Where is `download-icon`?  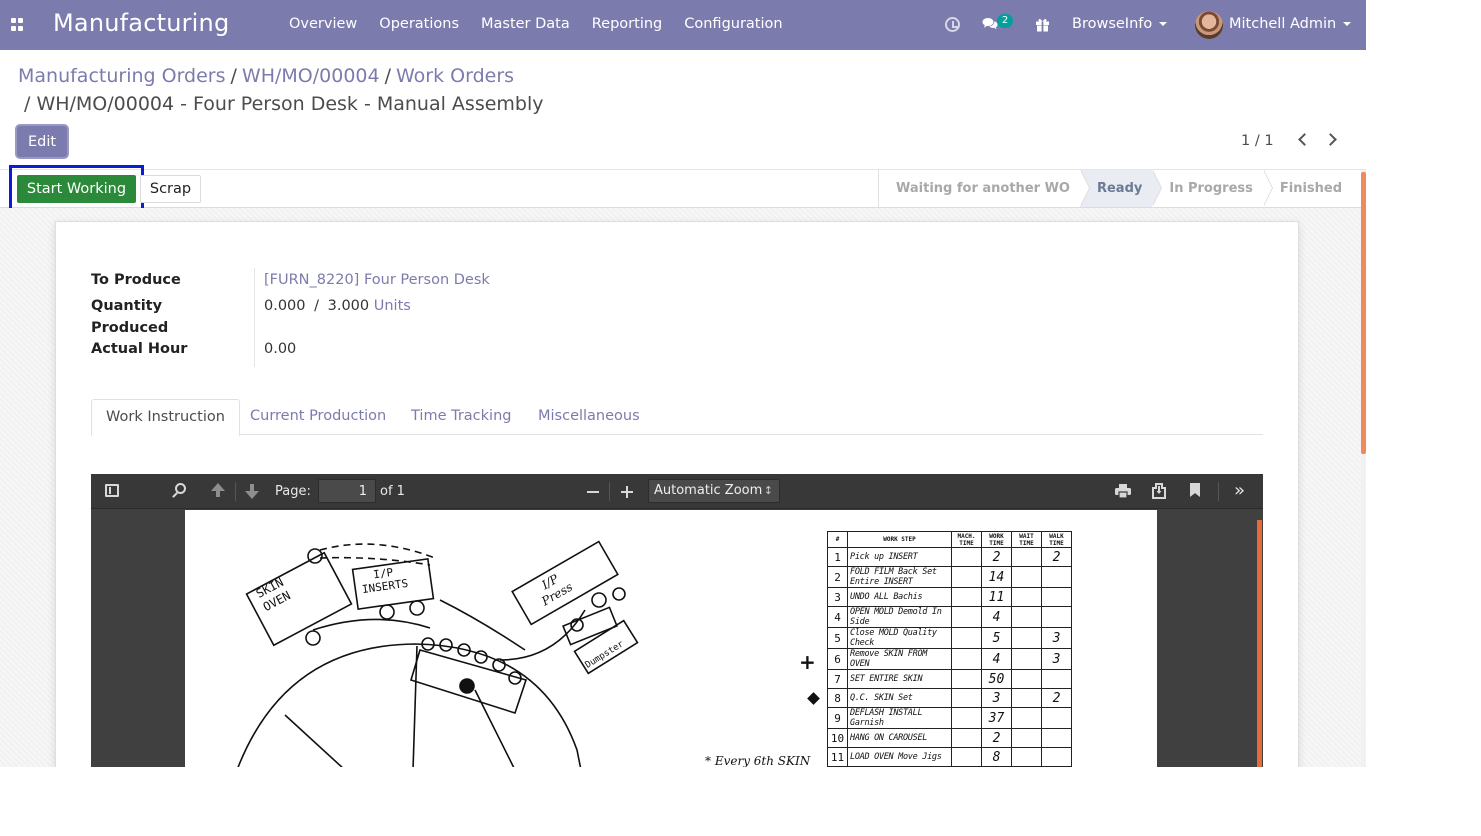 download-icon is located at coordinates (1159, 491).